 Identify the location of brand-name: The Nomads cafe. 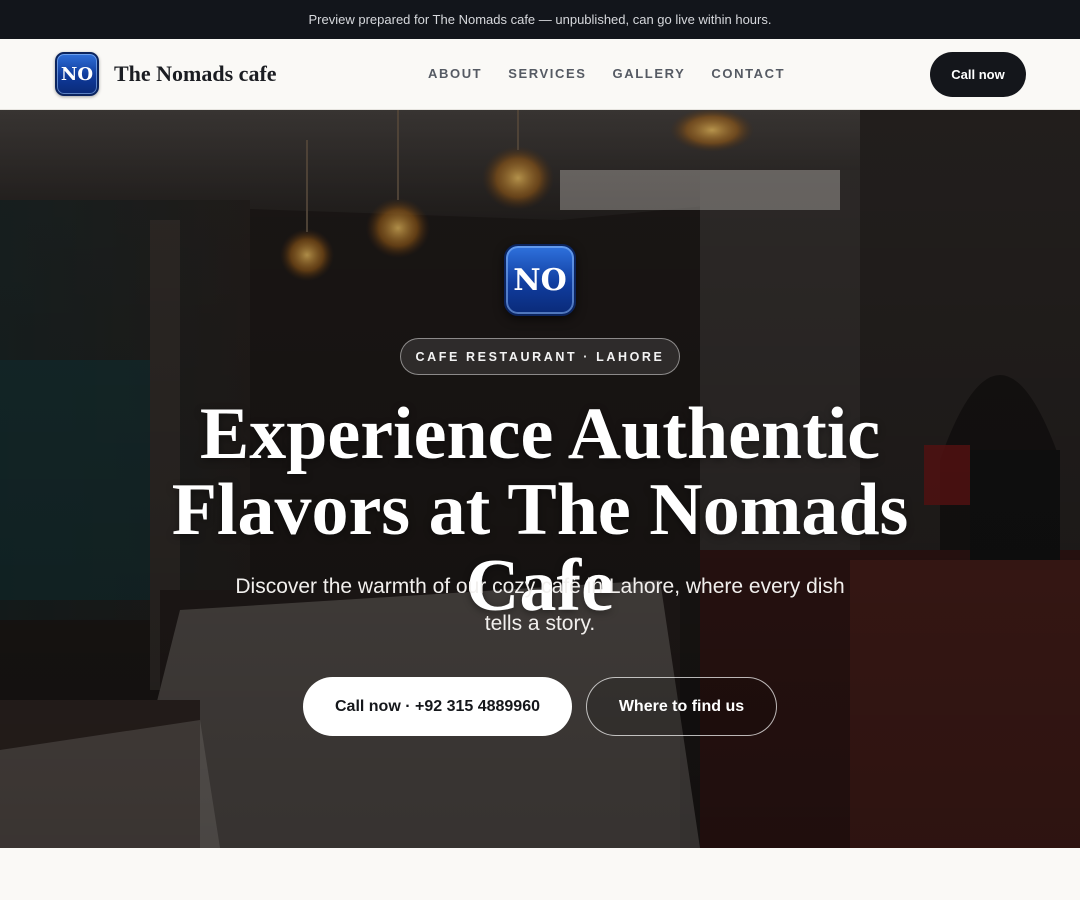
(195, 74).